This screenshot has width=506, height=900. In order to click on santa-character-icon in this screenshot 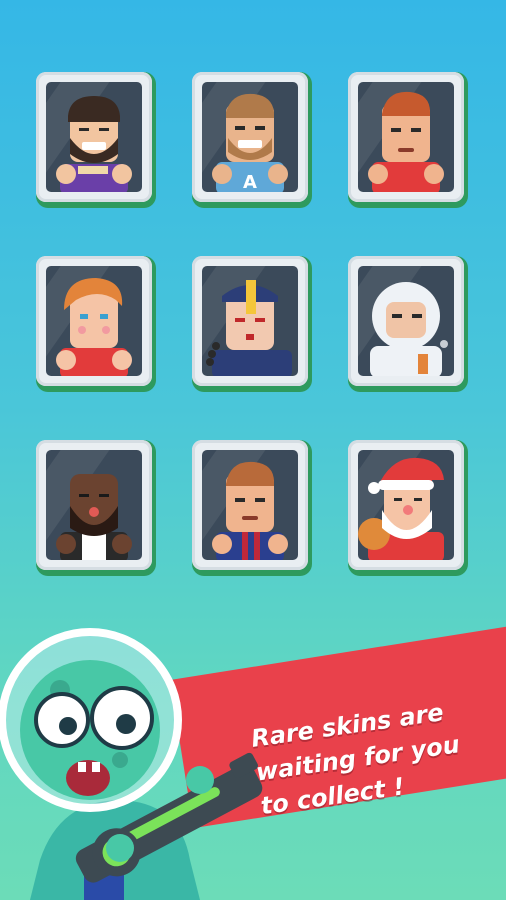, I will do `click(401, 508)`.